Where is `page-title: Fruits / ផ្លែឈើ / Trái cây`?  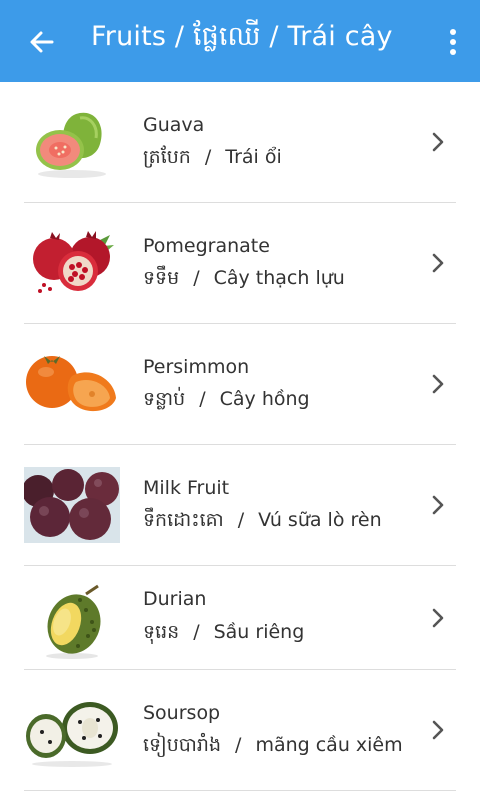
page-title: Fruits / ផ្លែឈើ / Trái cây is located at coordinates (242, 36).